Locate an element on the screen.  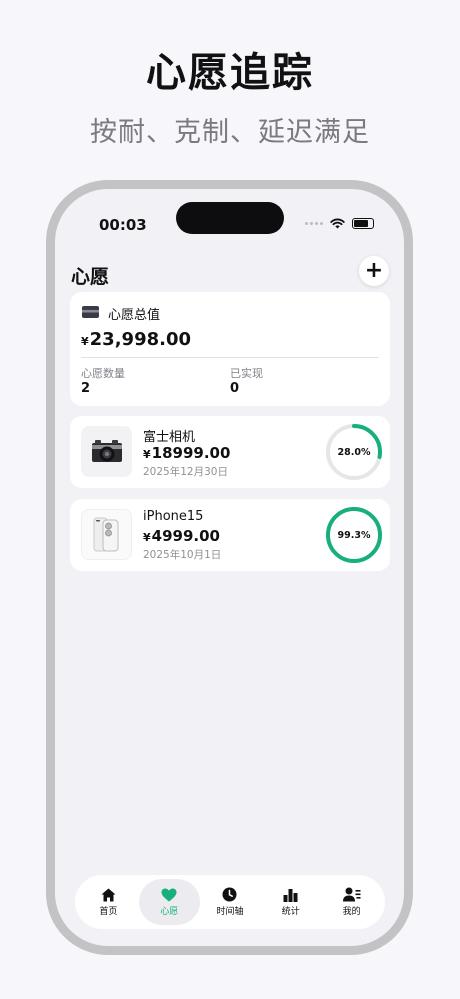
status-icons is located at coordinates (339, 223).